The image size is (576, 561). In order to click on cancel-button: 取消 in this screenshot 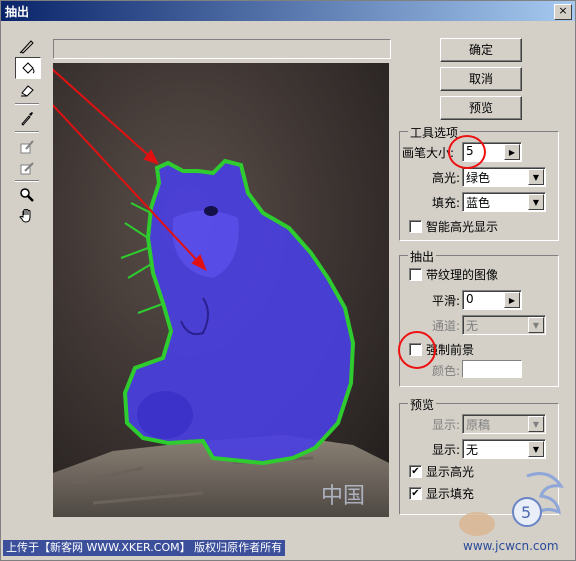, I will do `click(481, 79)`.